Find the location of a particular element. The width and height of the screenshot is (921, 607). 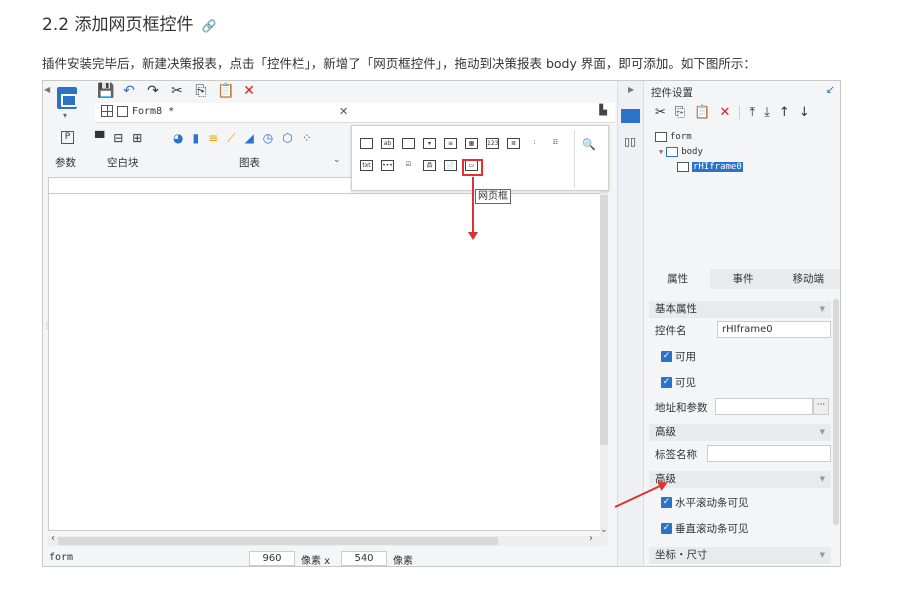

blank-block-icons: ▀ ⊟ ⊞ is located at coordinates (118, 138).